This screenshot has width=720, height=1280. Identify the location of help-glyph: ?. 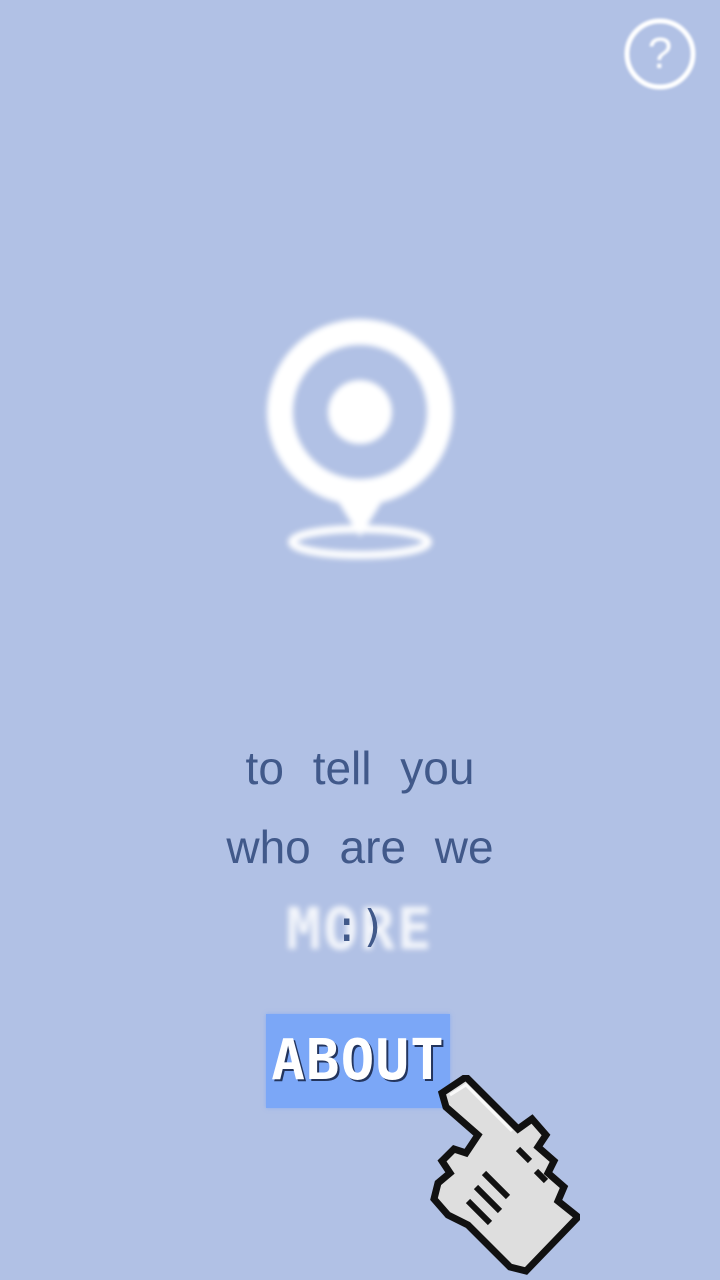
(660, 53).